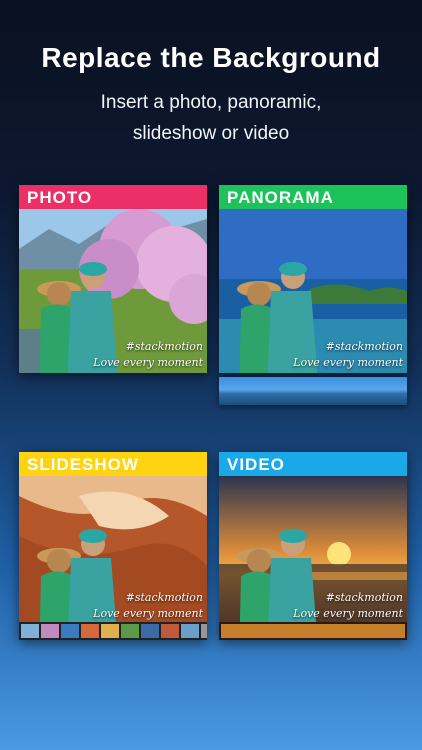  Describe the element at coordinates (148, 362) in the screenshot. I see `photo-caption-line: Love every moment` at that location.